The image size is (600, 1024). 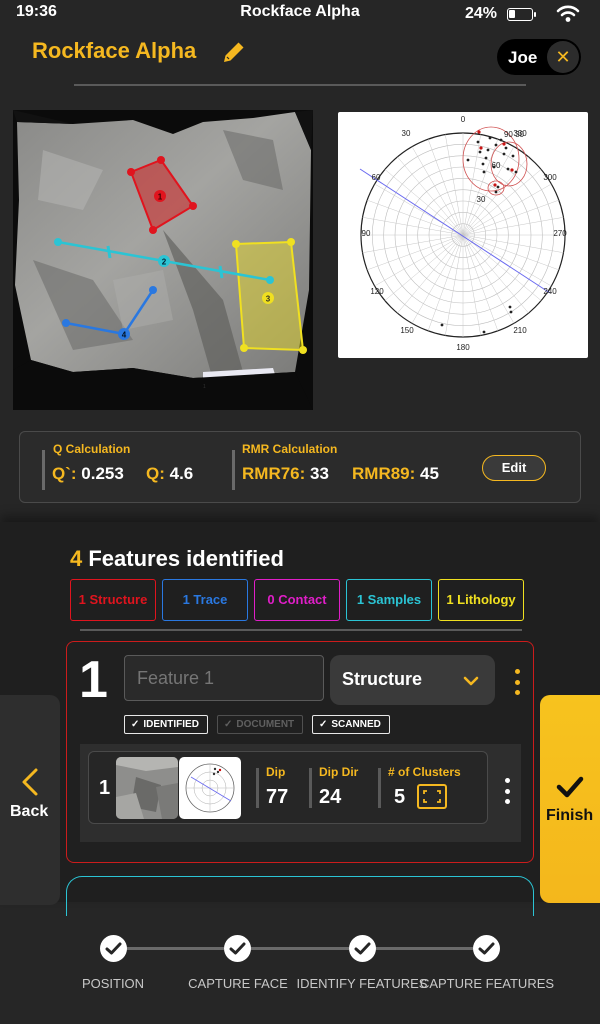 I want to click on dipdir-label: Dip Dir, so click(x=339, y=772).